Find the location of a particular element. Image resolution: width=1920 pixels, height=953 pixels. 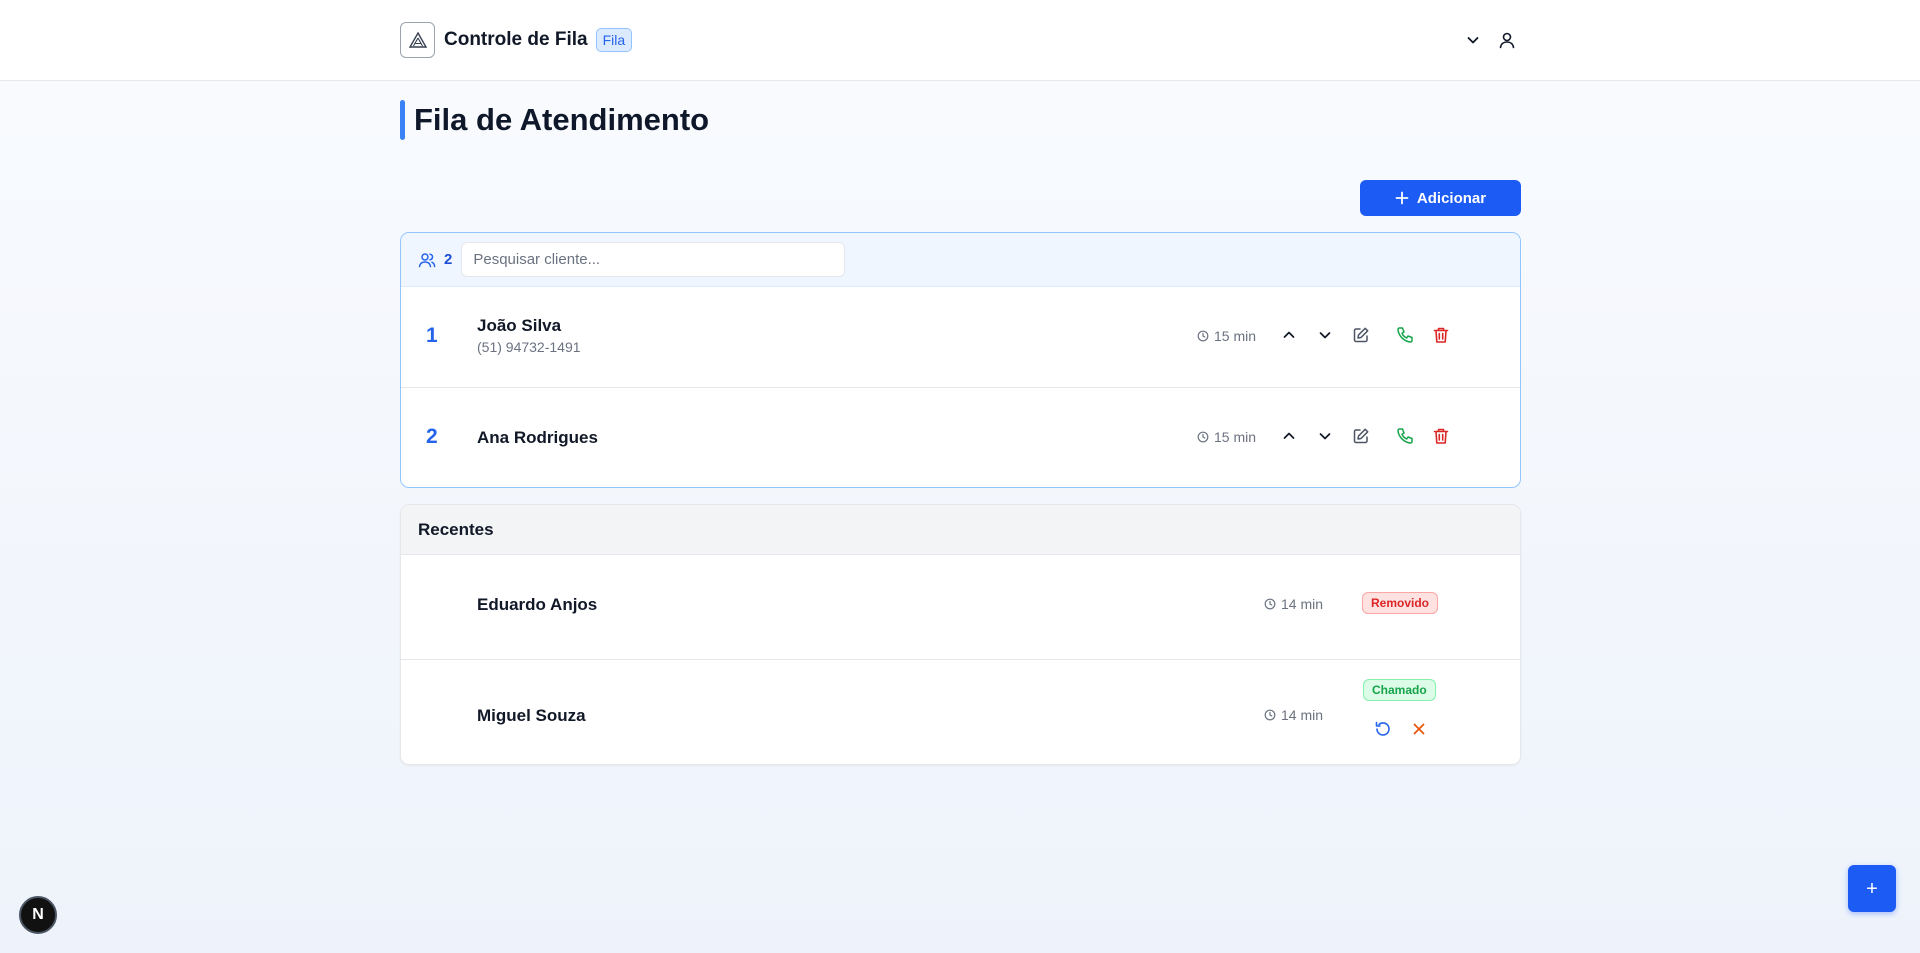

user-icon is located at coordinates (1507, 40).